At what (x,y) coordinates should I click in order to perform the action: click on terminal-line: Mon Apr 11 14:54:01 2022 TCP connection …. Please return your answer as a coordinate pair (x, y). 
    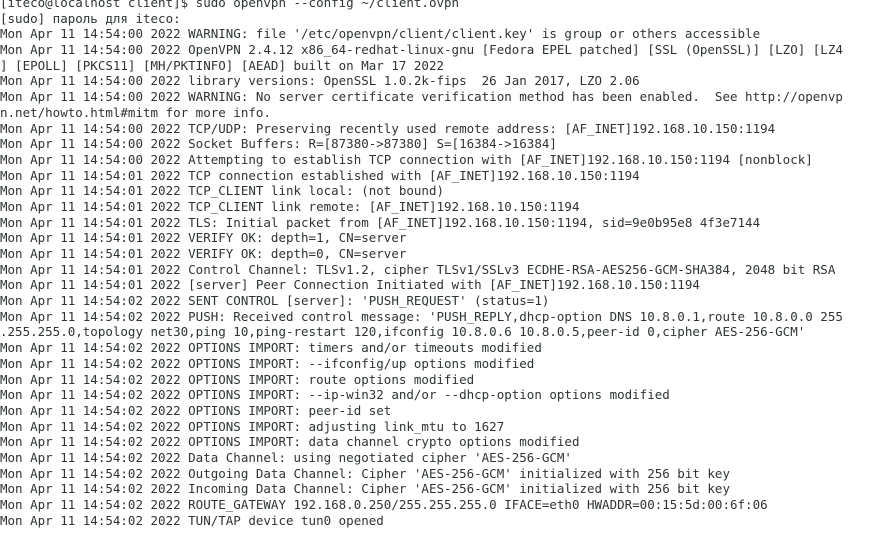
    Looking at the image, I should click on (320, 175).